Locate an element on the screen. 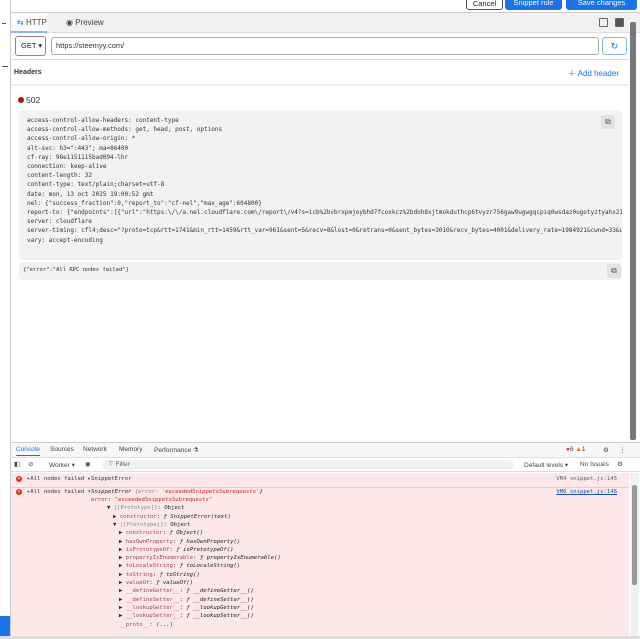  tab-memory: Memory is located at coordinates (130, 449).